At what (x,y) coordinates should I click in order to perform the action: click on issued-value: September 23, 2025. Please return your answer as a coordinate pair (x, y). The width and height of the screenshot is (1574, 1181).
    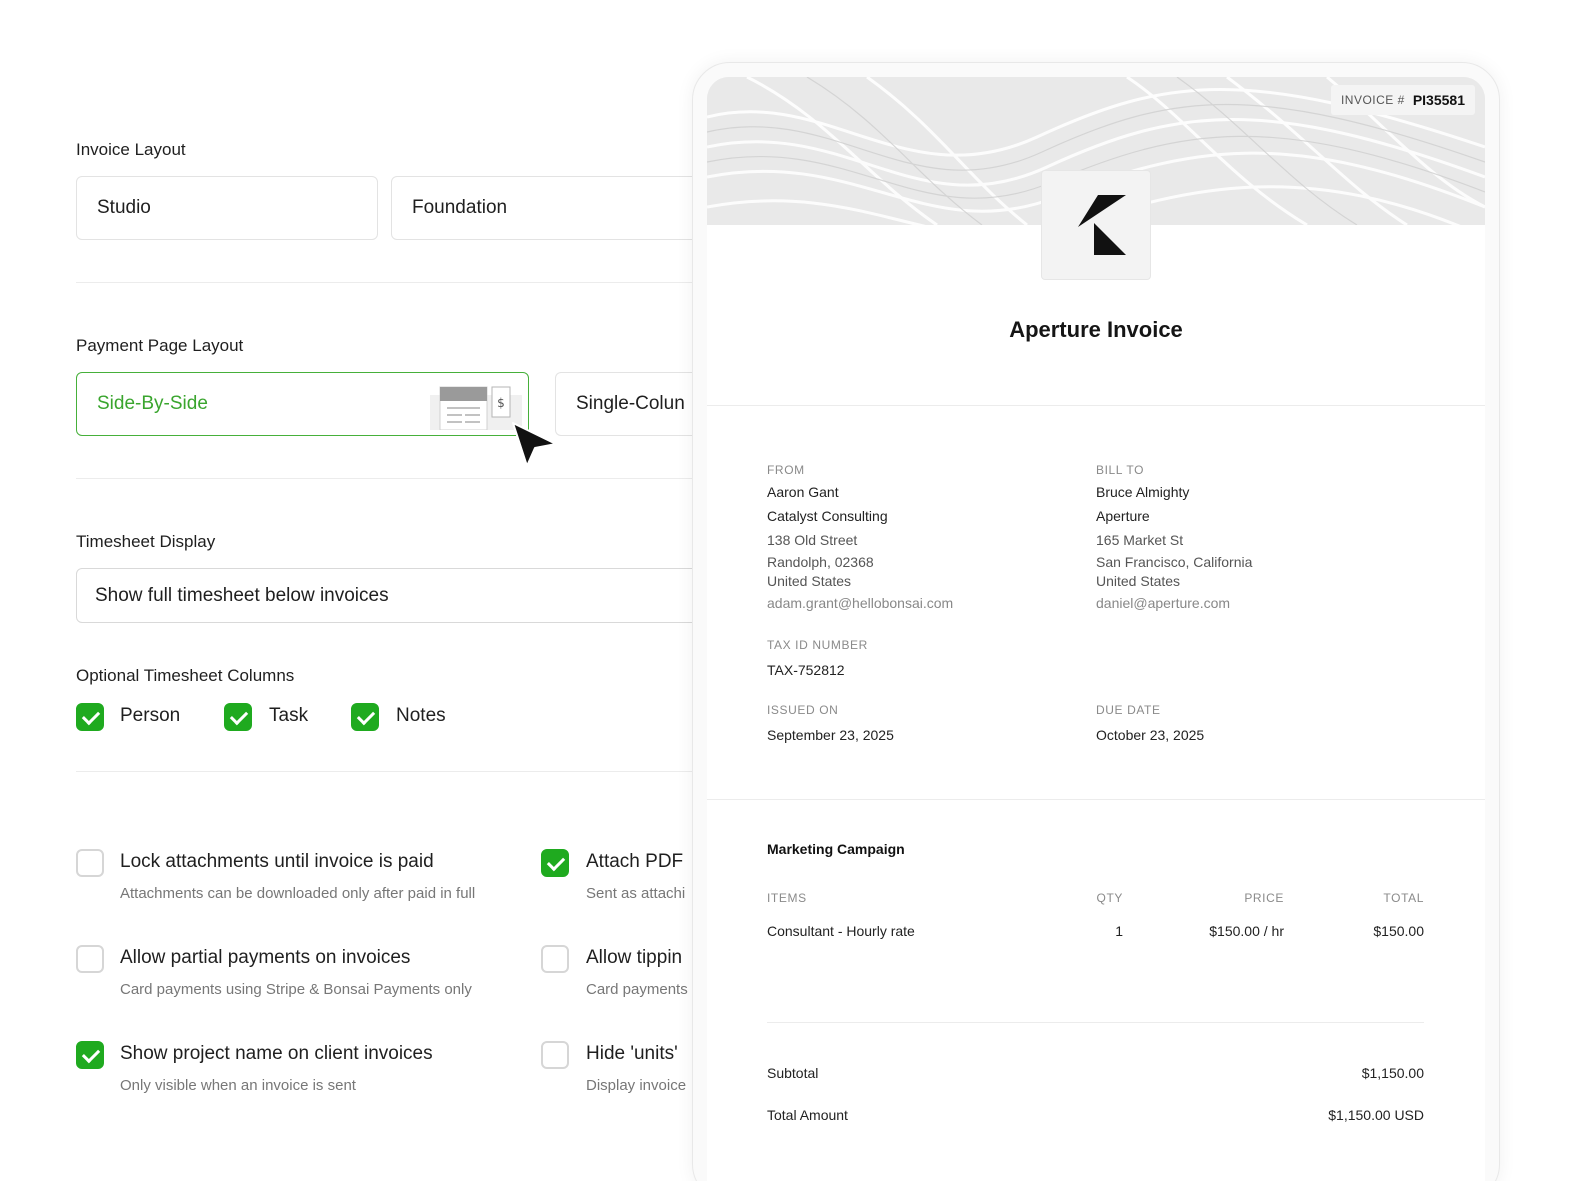
    Looking at the image, I should click on (830, 735).